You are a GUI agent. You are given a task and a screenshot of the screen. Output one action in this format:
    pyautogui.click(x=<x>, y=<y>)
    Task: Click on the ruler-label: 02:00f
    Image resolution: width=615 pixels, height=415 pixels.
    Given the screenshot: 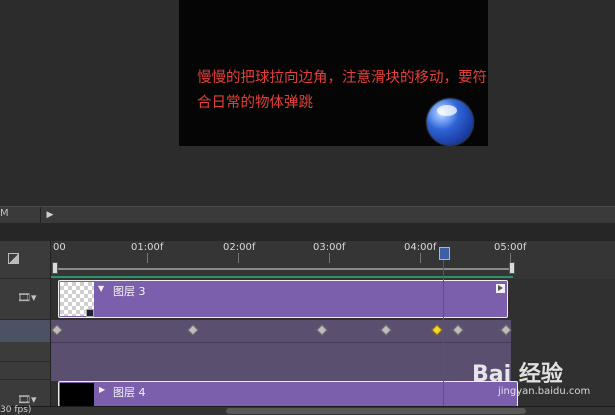 What is the action you would take?
    pyautogui.click(x=239, y=247)
    